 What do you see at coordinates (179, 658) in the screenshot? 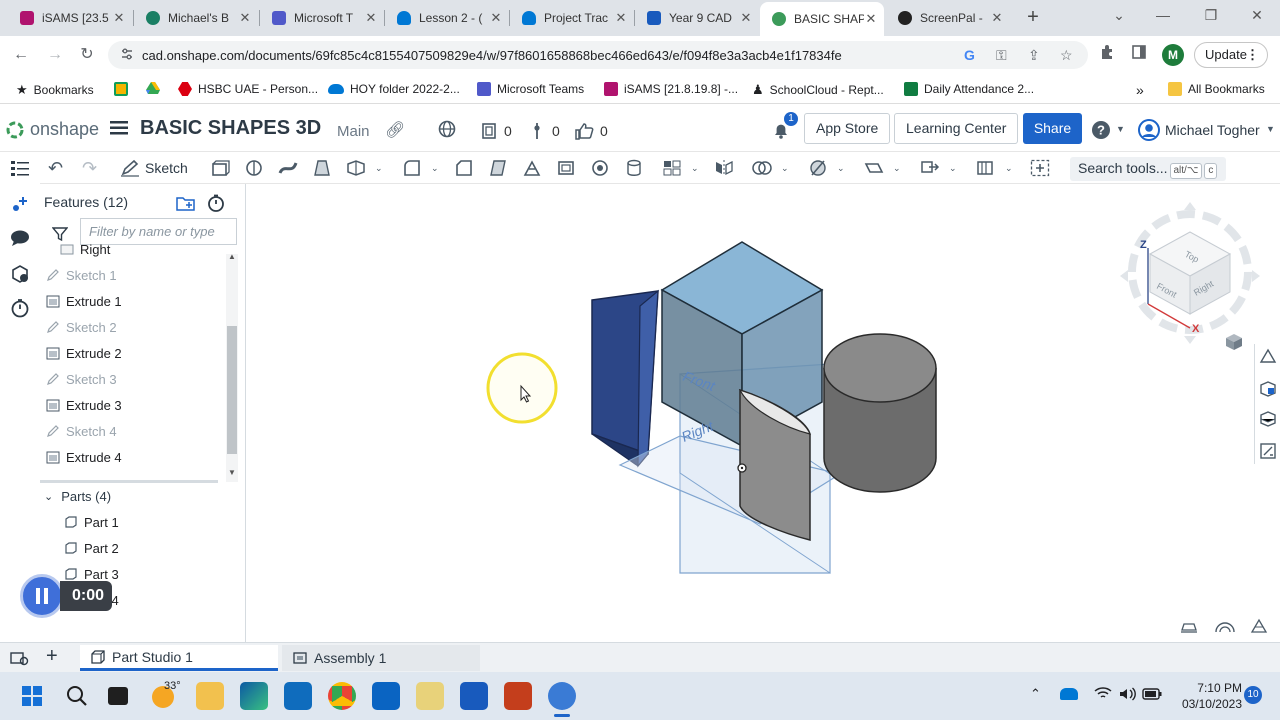
I see `tab-part-studio-1: Part Studio 1` at bounding box center [179, 658].